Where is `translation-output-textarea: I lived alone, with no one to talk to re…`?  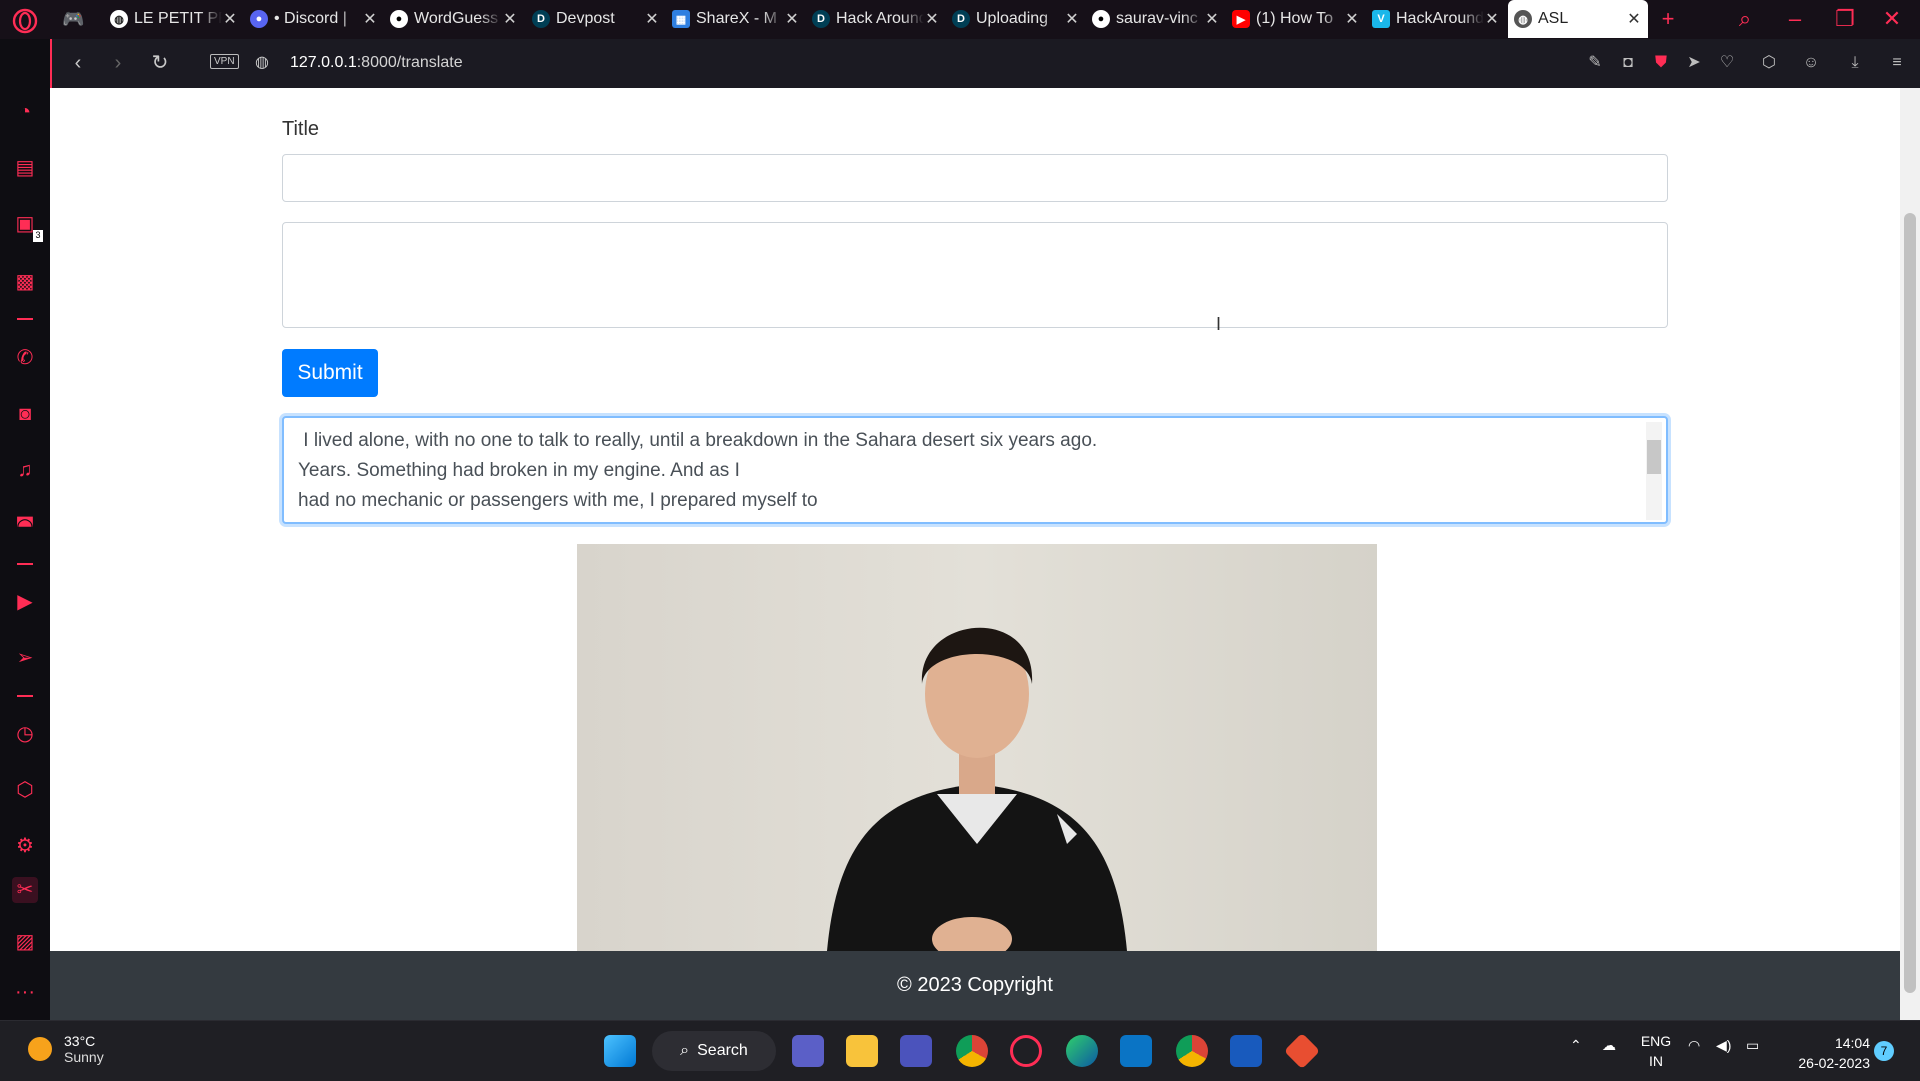
translation-output-textarea: I lived alone, with no one to talk to re… is located at coordinates (975, 470).